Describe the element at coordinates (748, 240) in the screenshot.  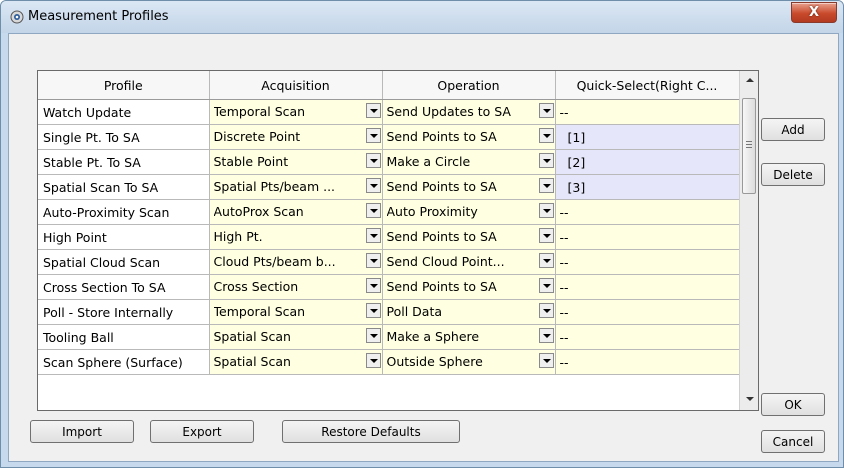
I see `vertical-scrollbar` at that location.